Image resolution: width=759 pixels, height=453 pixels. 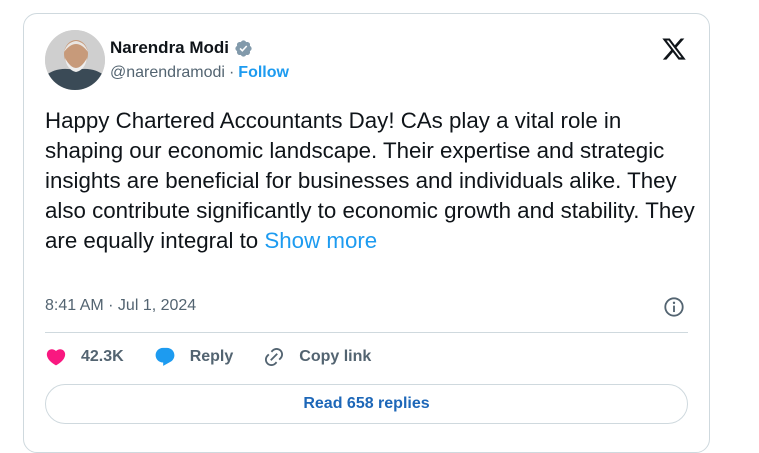 I want to click on reply-button: Reply, so click(x=194, y=357).